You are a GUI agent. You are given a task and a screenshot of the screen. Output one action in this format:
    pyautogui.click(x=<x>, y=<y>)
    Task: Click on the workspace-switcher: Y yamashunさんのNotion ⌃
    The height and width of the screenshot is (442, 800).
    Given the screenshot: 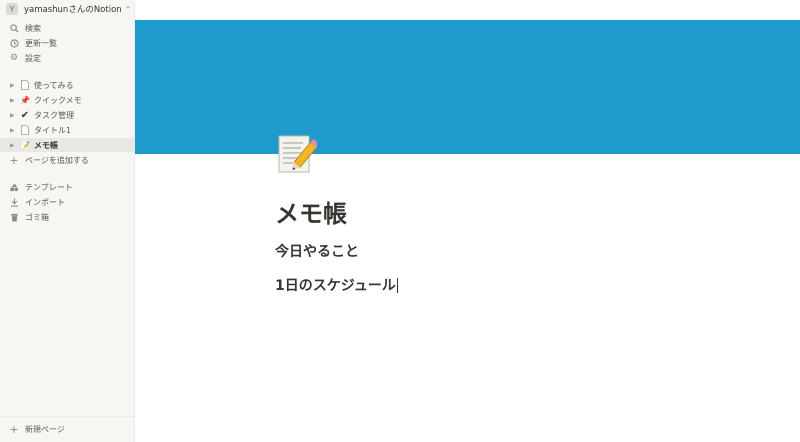 What is the action you would take?
    pyautogui.click(x=68, y=9)
    